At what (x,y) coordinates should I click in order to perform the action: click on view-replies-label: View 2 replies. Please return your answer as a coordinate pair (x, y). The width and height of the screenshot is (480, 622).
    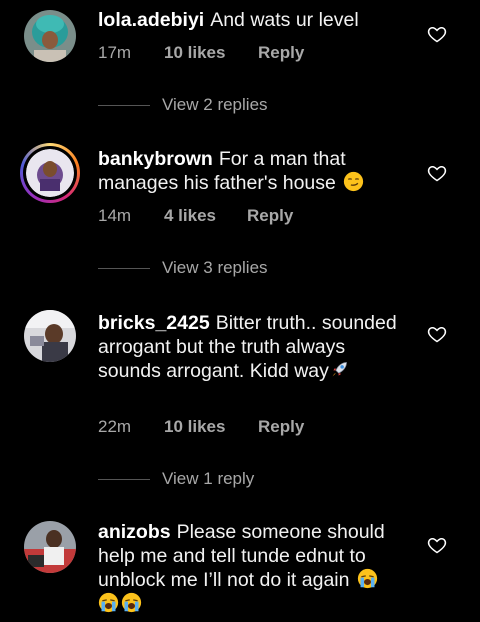
    Looking at the image, I should click on (215, 104).